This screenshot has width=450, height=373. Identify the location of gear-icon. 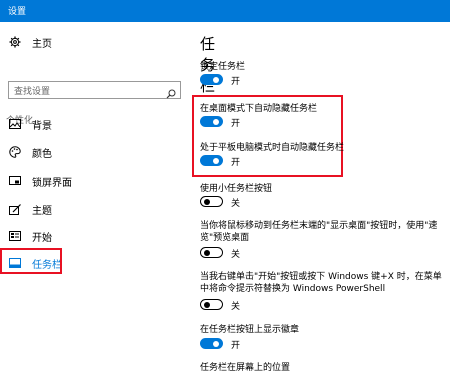
(15, 42).